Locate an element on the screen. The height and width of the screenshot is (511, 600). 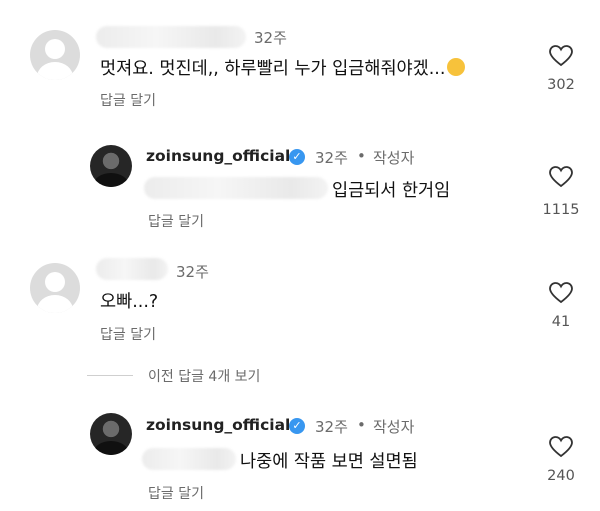
comment-text: 입금되서 한거임 is located at coordinates (391, 191).